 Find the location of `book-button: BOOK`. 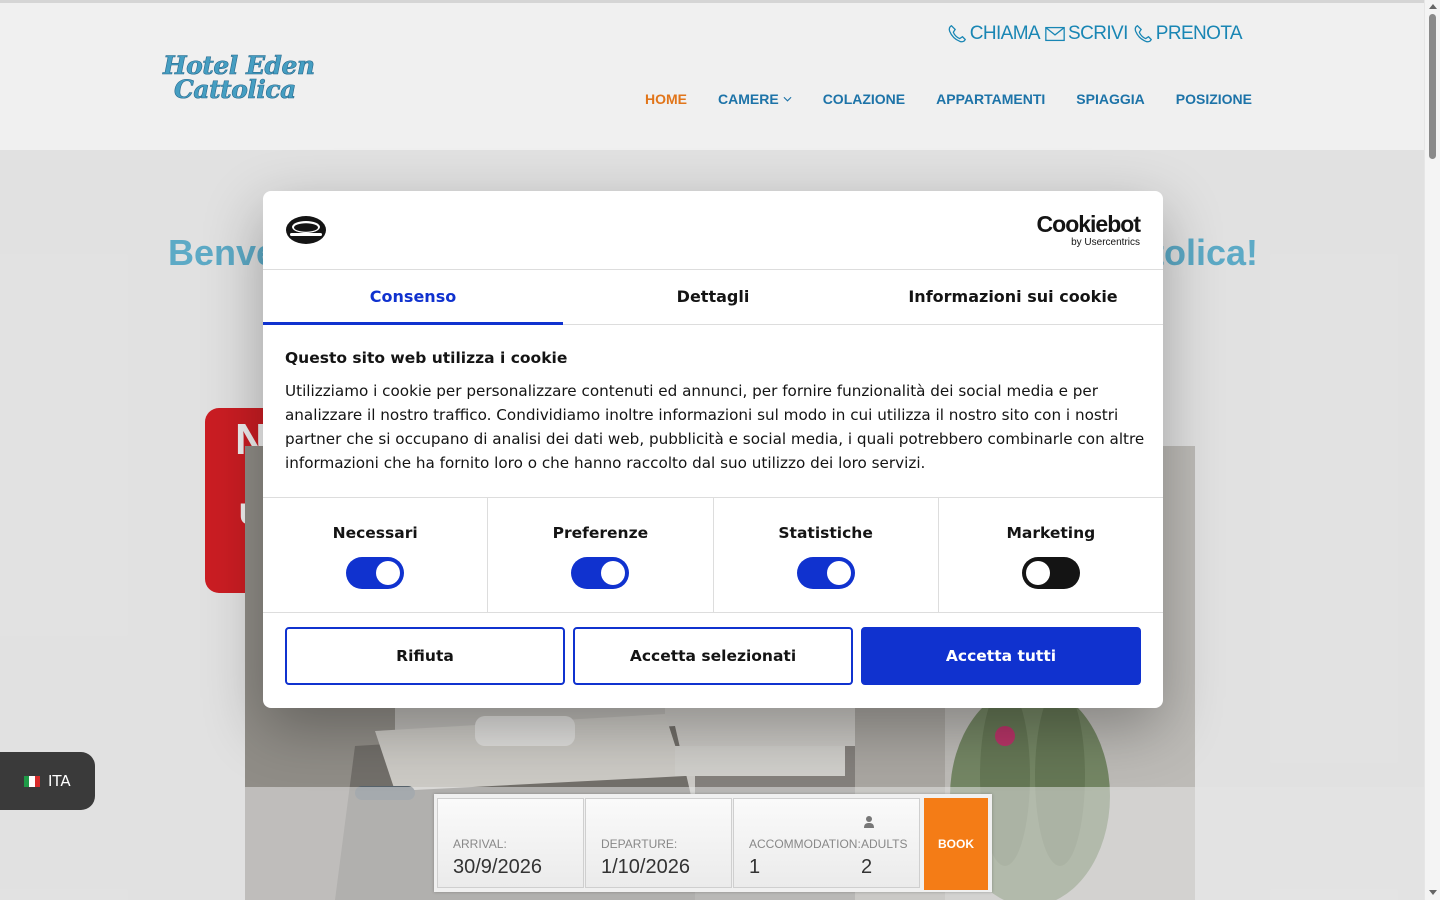

book-button: BOOK is located at coordinates (956, 844).